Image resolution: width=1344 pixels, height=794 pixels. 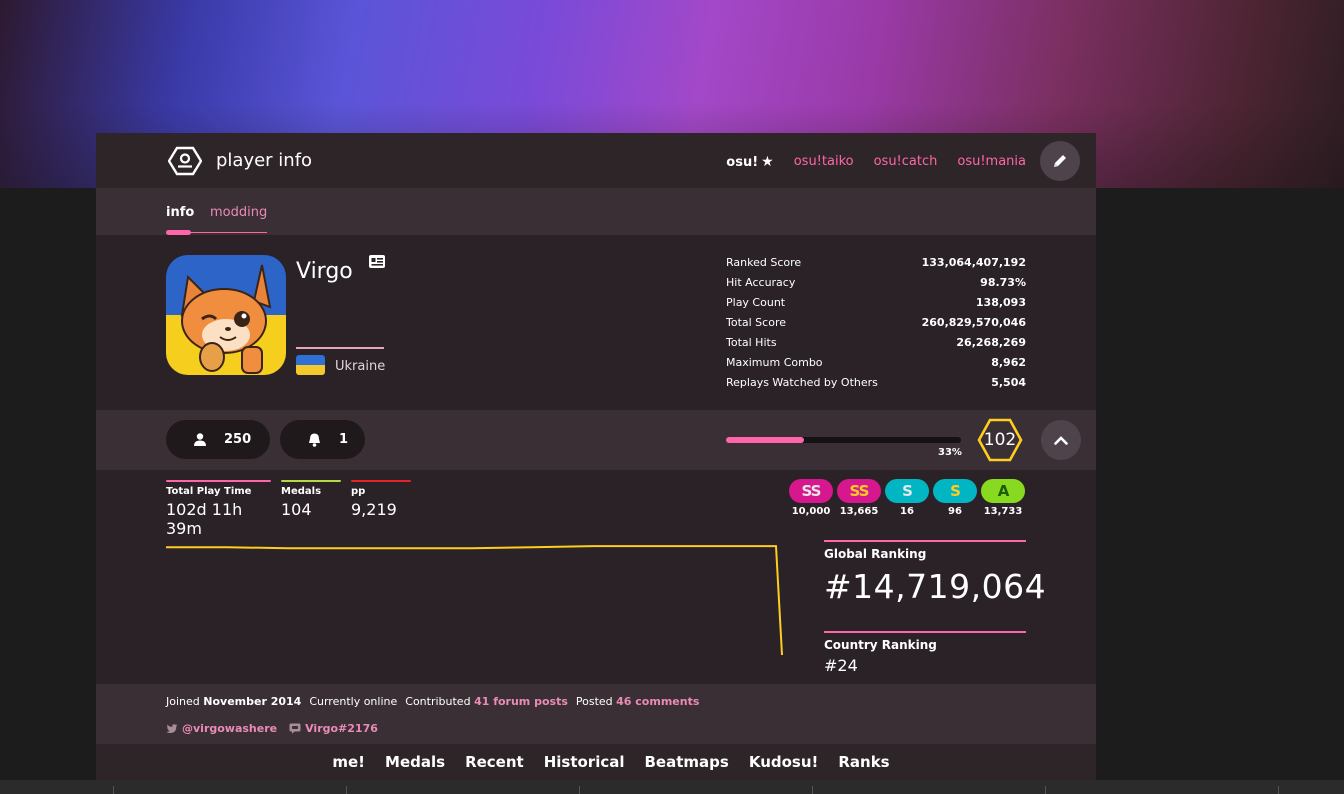 What do you see at coordinates (340, 348) in the screenshot?
I see `username-divider` at bounding box center [340, 348].